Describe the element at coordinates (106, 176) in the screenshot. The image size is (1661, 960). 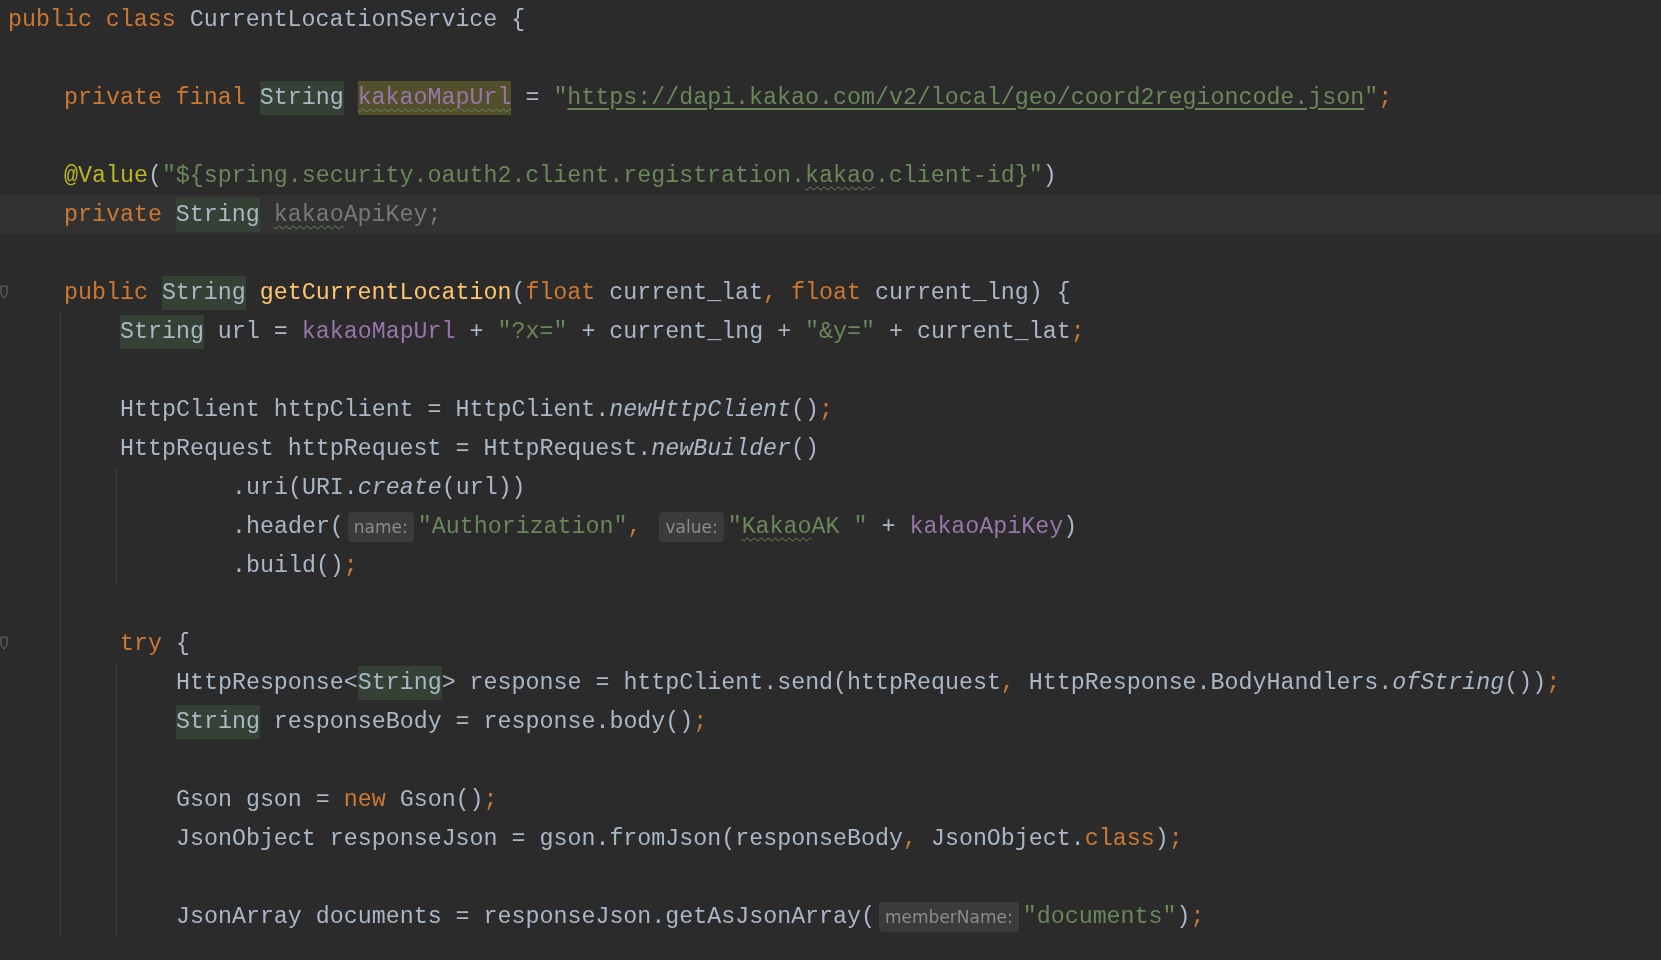
I see `annotation: @Value` at that location.